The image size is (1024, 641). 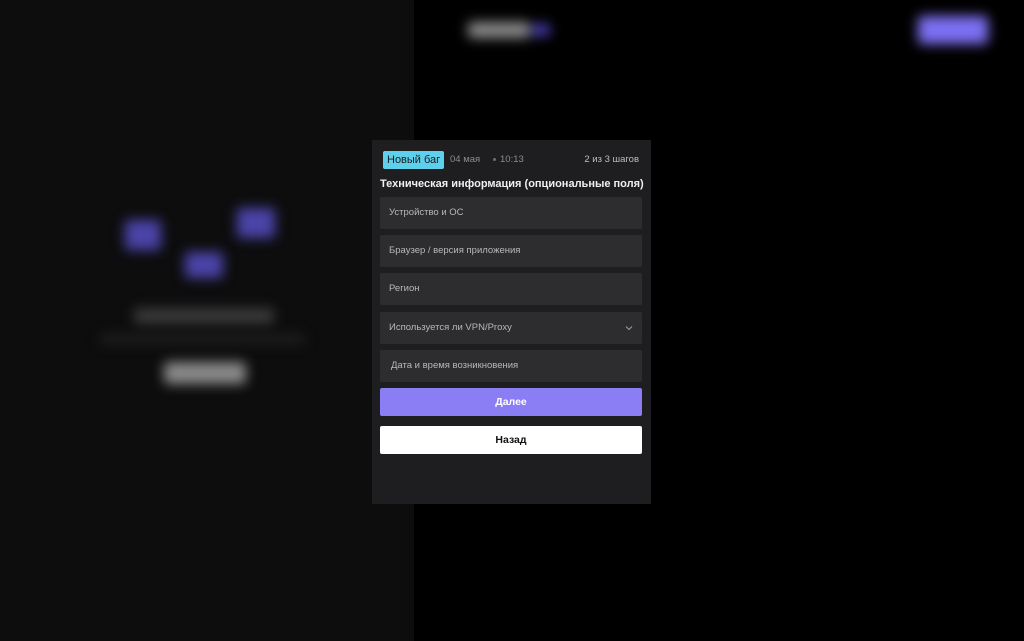 I want to click on report-time: 10:13, so click(x=512, y=159).